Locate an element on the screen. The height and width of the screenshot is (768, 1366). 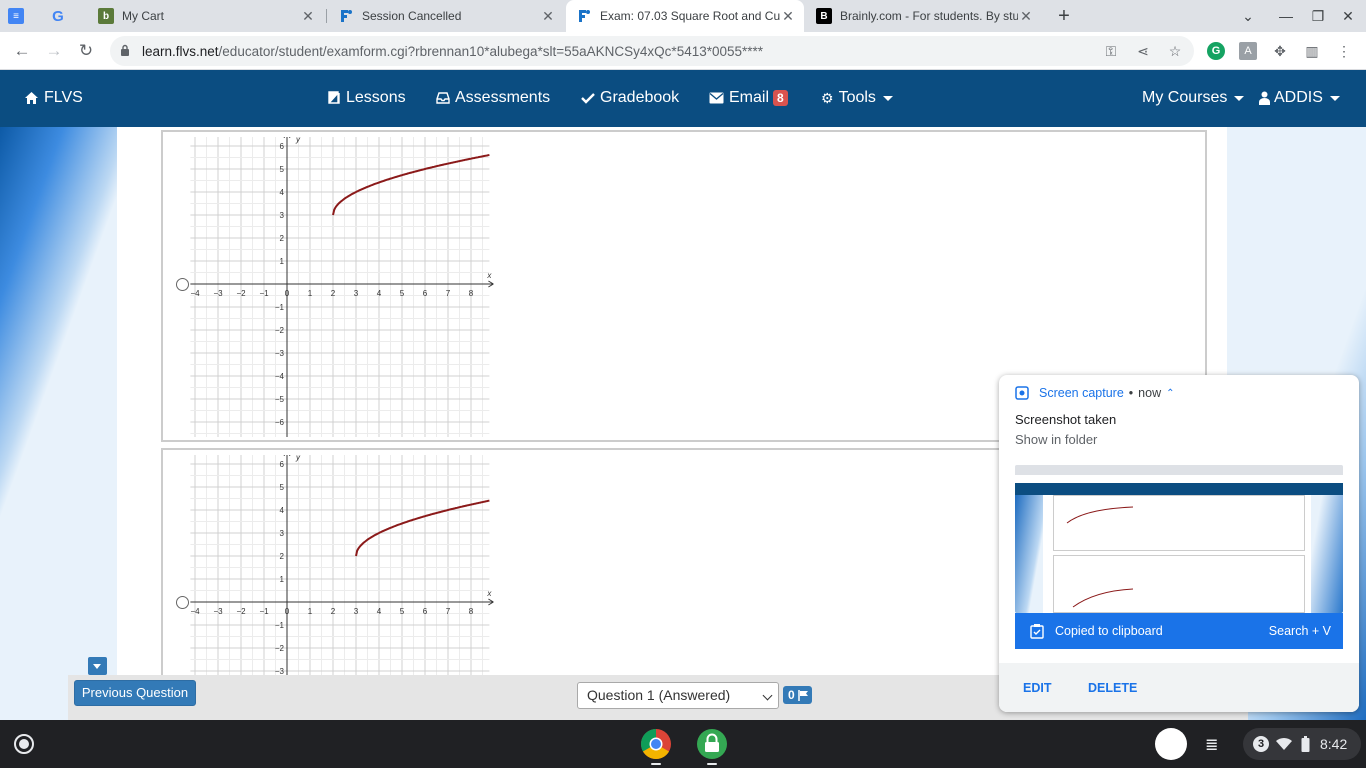
nav-user: ADDIS is located at coordinates (1299, 98).